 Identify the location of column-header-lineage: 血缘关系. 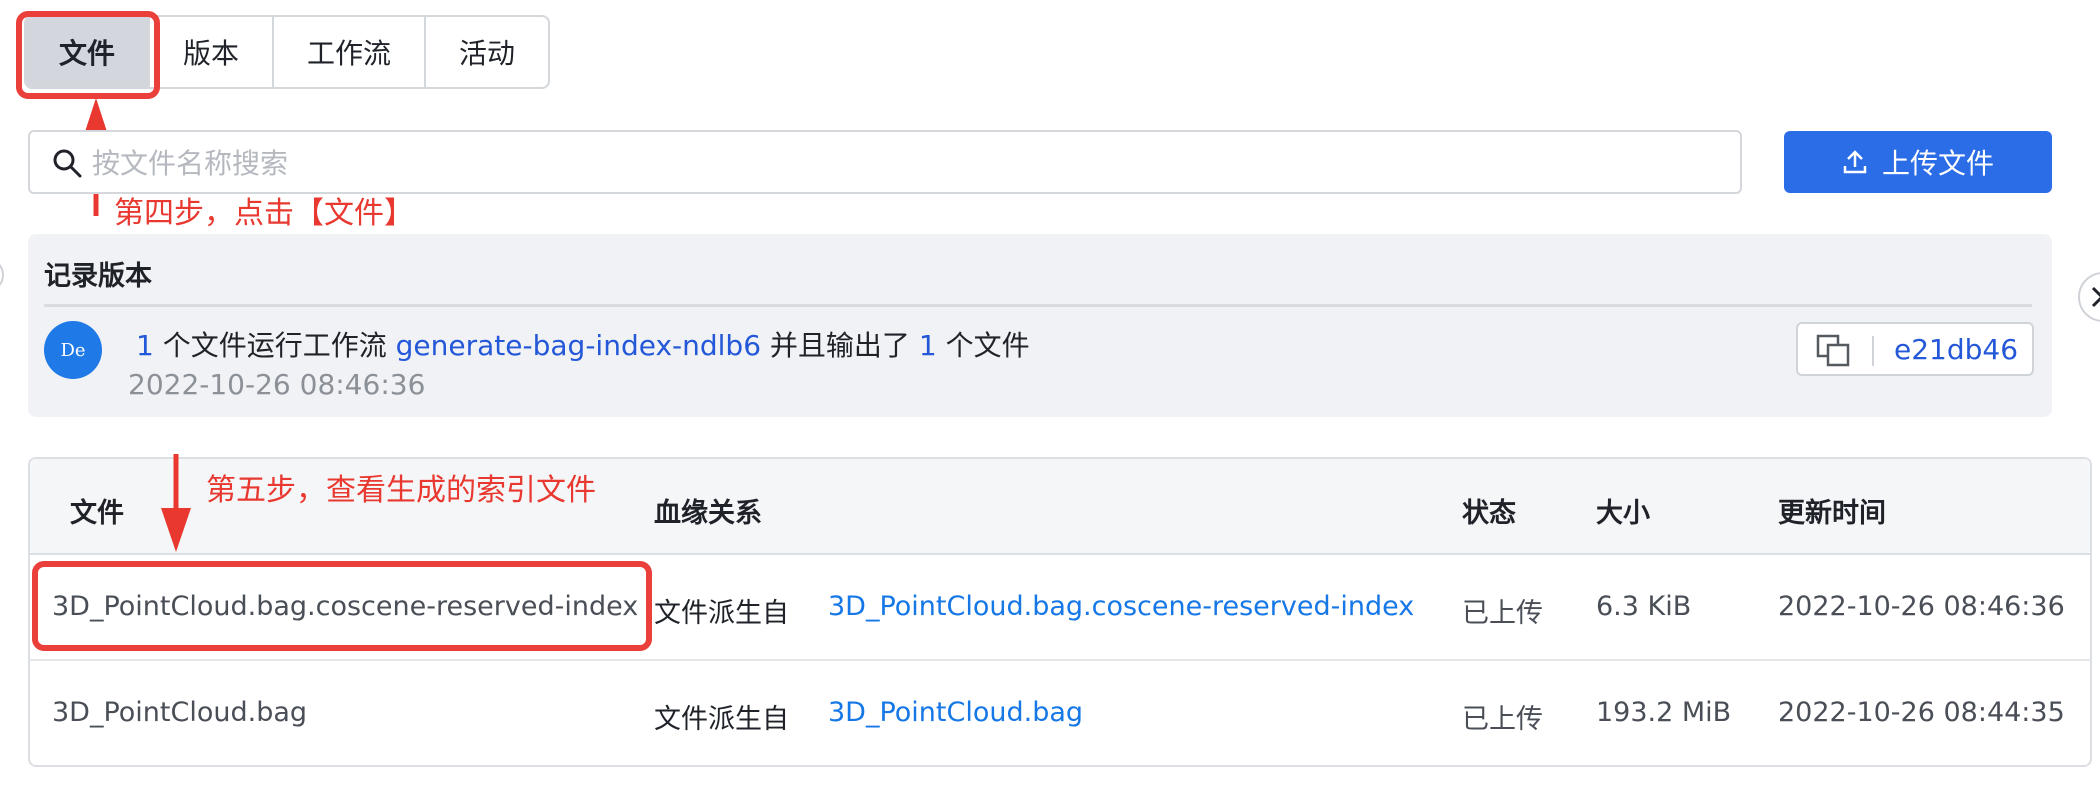
(708, 513).